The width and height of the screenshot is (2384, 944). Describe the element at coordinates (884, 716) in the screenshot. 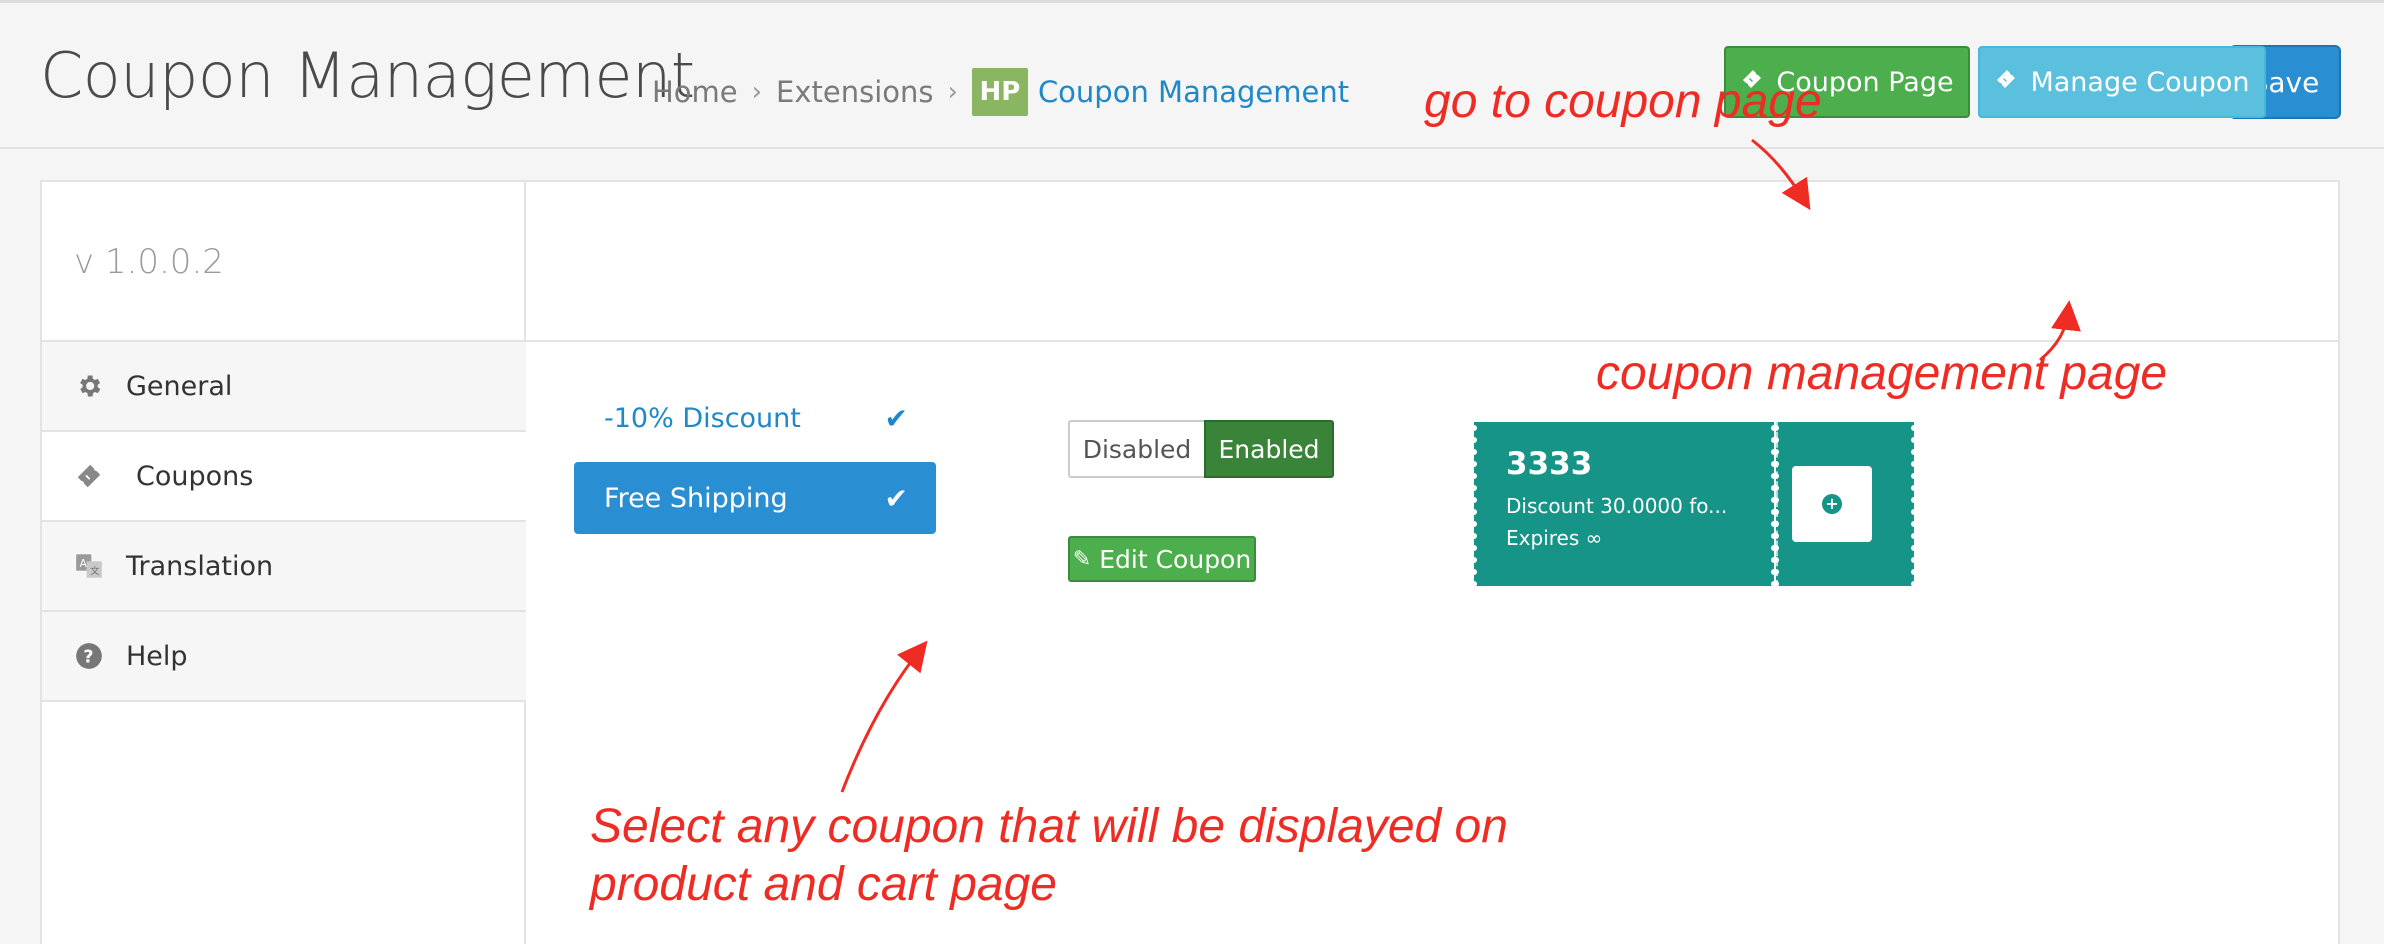

I see `arrow-to-coupon-list` at that location.